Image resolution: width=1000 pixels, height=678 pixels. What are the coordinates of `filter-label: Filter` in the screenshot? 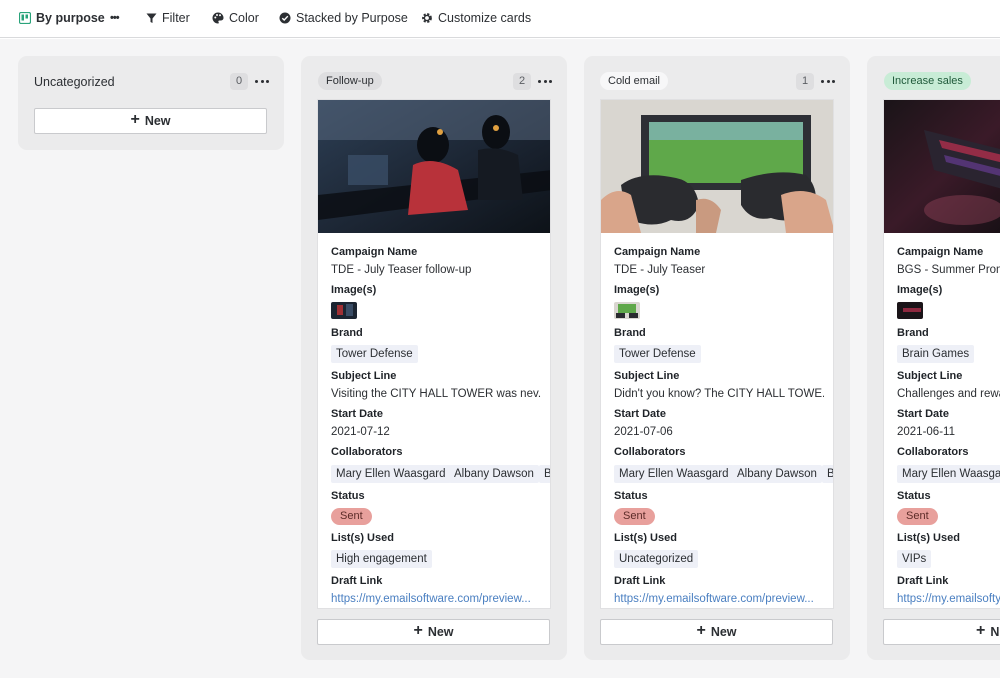 It's located at (176, 18).